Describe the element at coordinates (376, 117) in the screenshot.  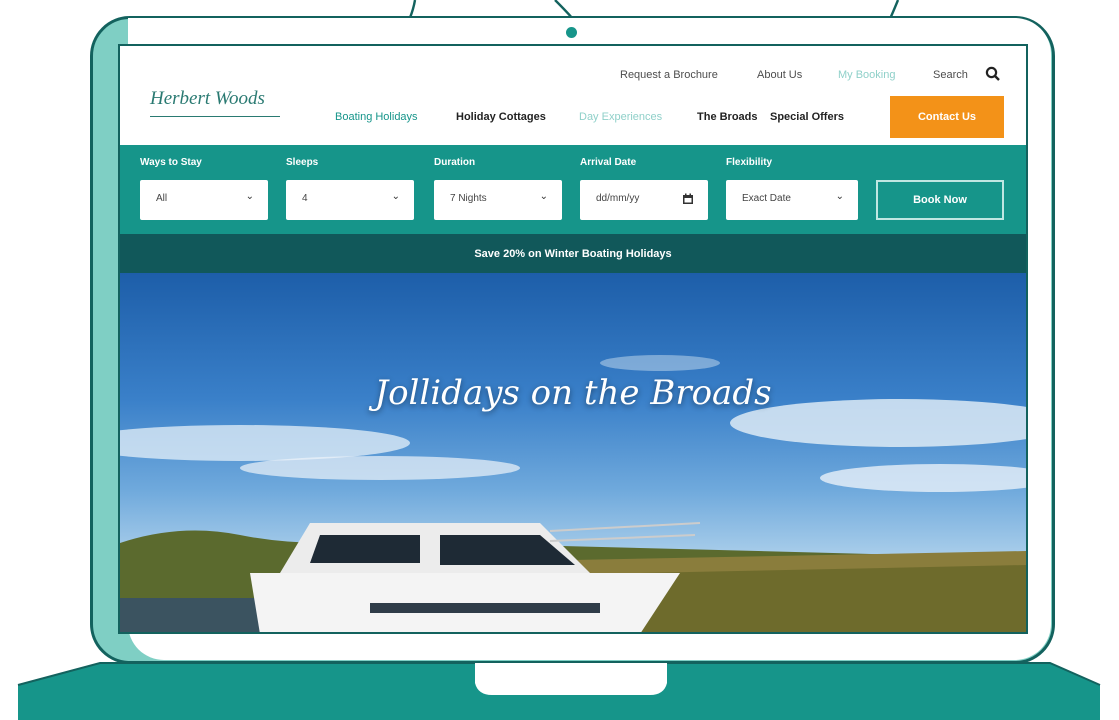
I see `nav-boating-holidays: Boating Holidays` at that location.